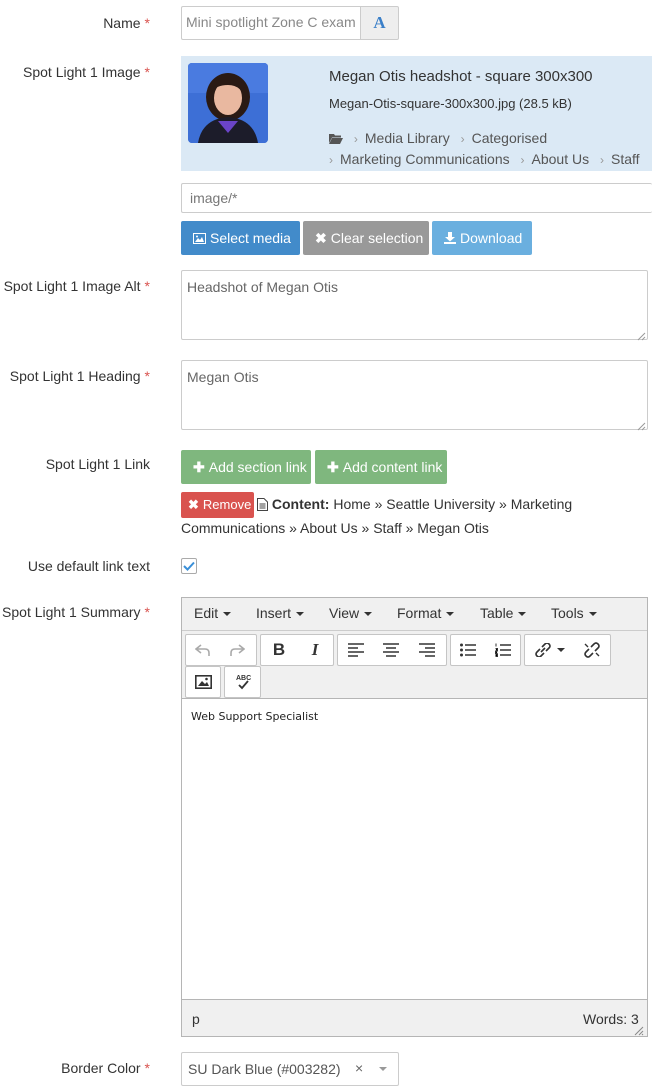 The width and height of the screenshot is (652, 1090). What do you see at coordinates (243, 678) in the screenshot?
I see `svg-text: ABC` at bounding box center [243, 678].